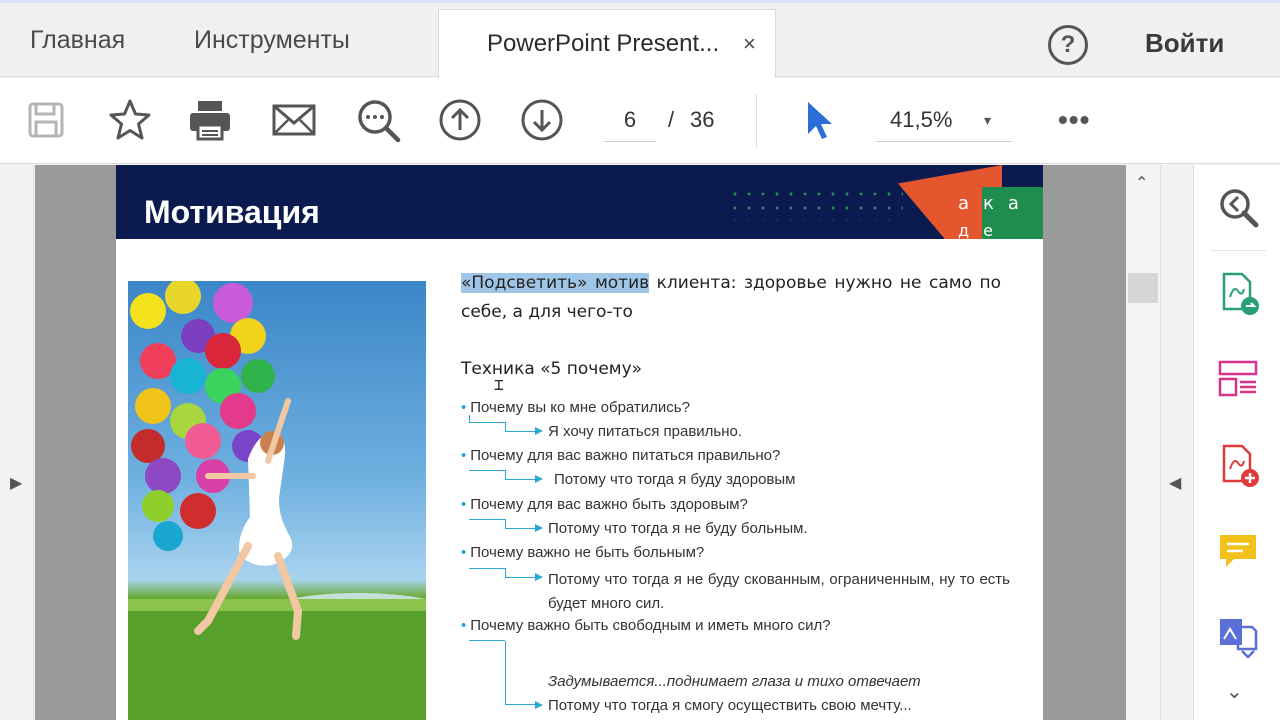 This screenshot has width=1280, height=720. Describe the element at coordinates (210, 120) in the screenshot. I see `print-icon` at that location.